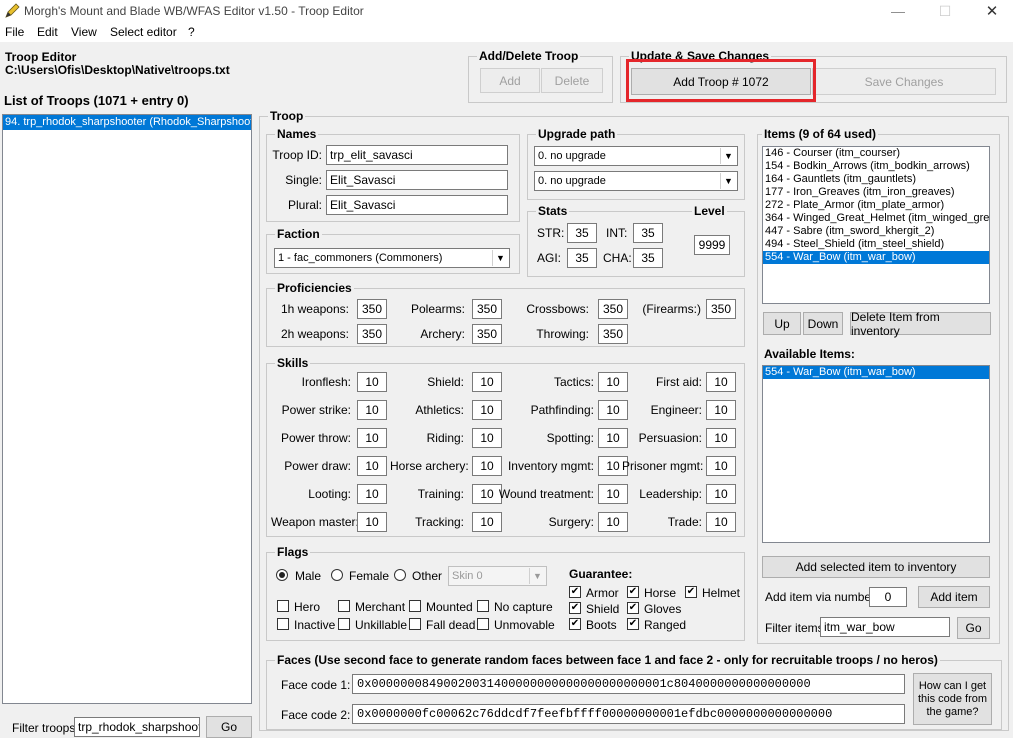 The width and height of the screenshot is (1013, 738). What do you see at coordinates (440, 494) in the screenshot?
I see `skill-label: Training:` at bounding box center [440, 494].